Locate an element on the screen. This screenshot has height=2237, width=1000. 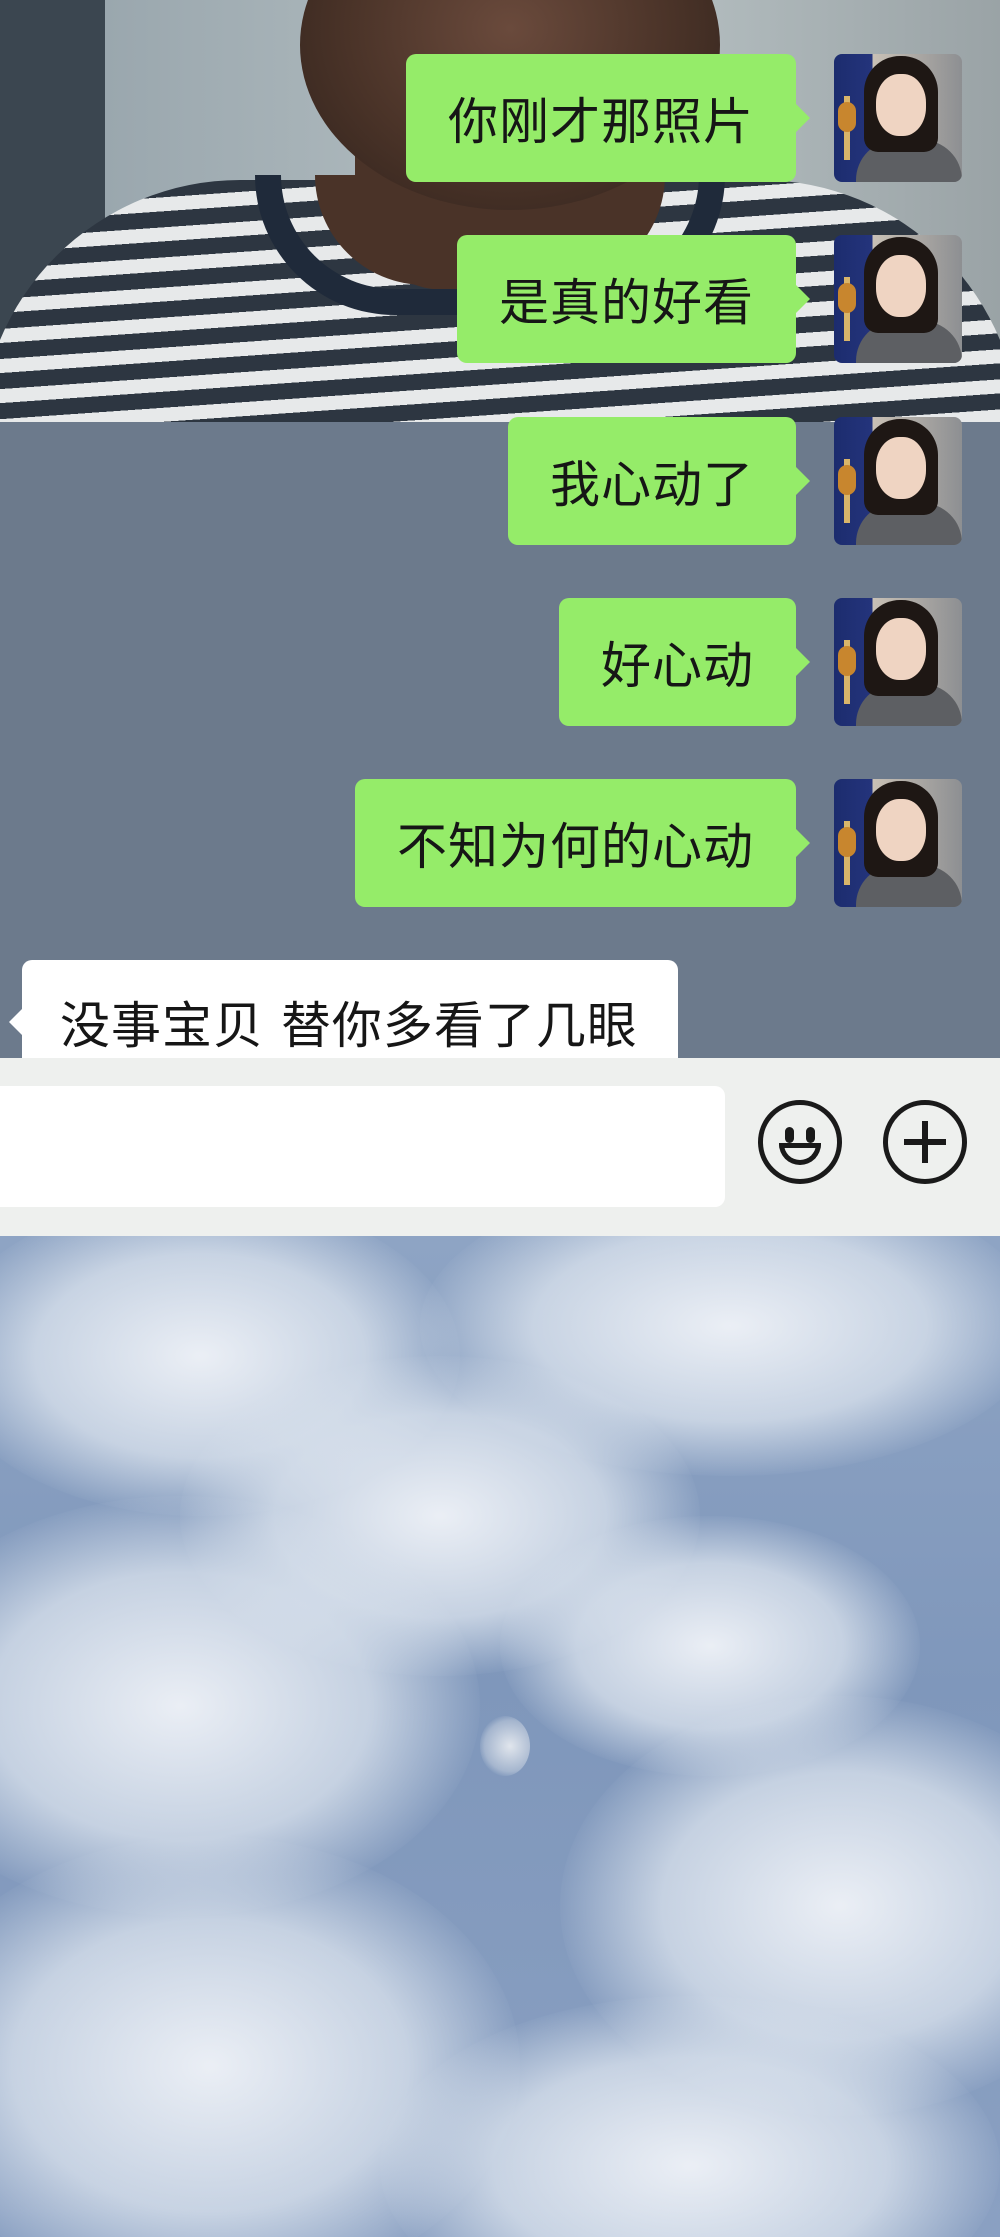
message-row-outgoing: 我心动了 is located at coordinates (735, 481).